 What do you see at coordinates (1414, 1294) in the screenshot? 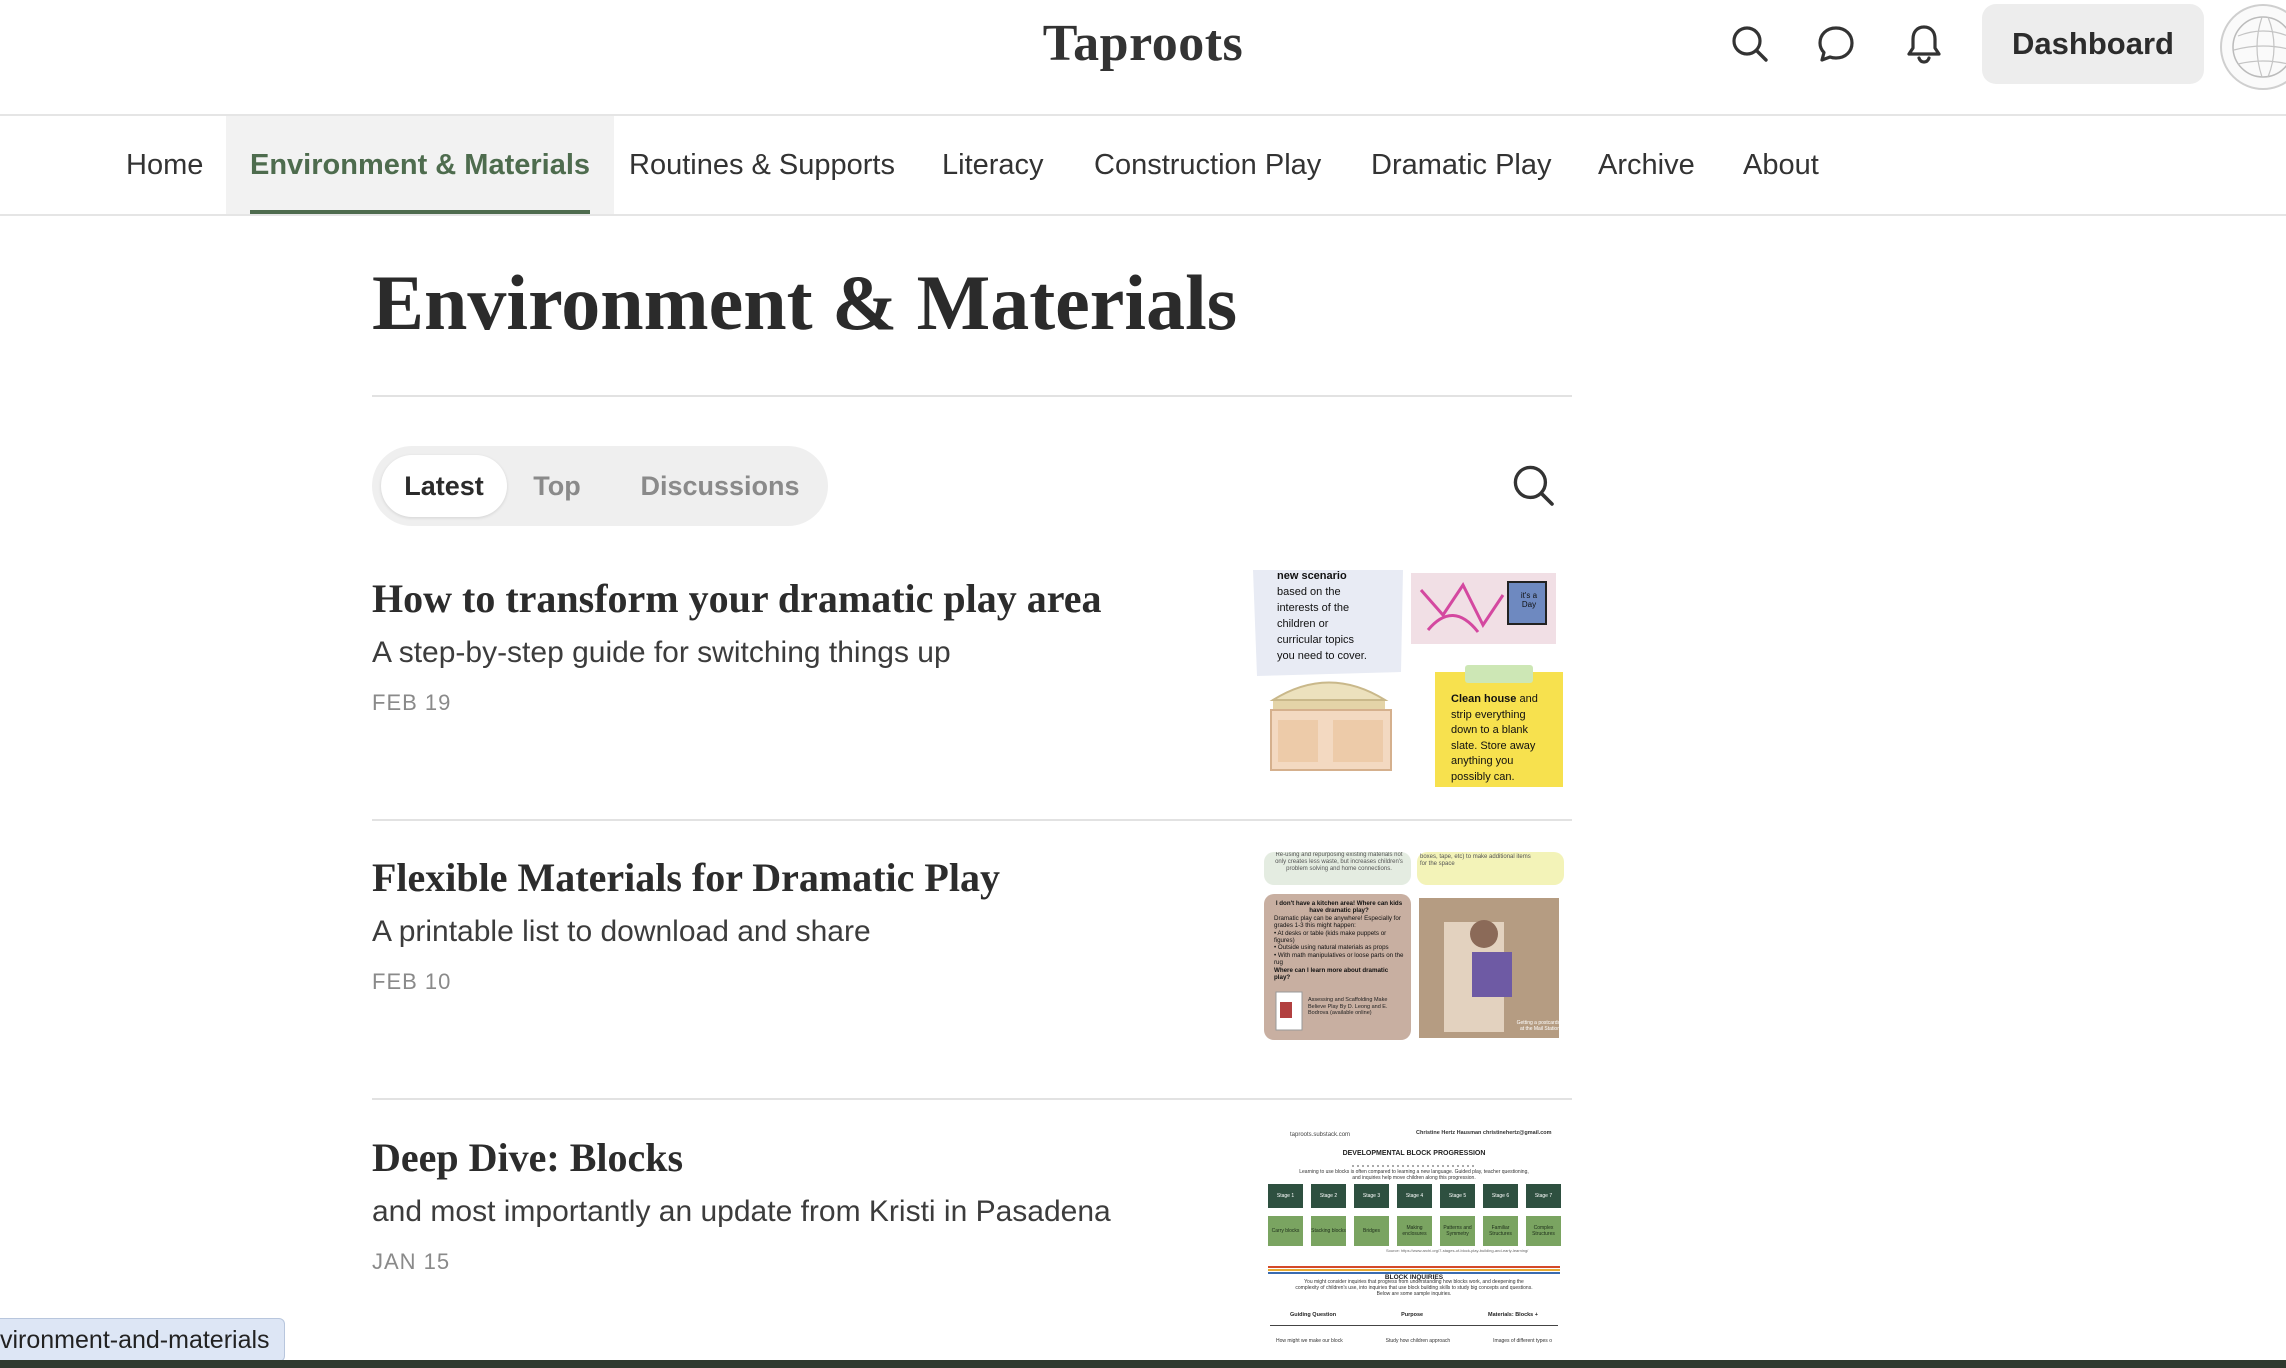
I see `thumbnail-text: Below are some sample inquiries.` at bounding box center [1414, 1294].